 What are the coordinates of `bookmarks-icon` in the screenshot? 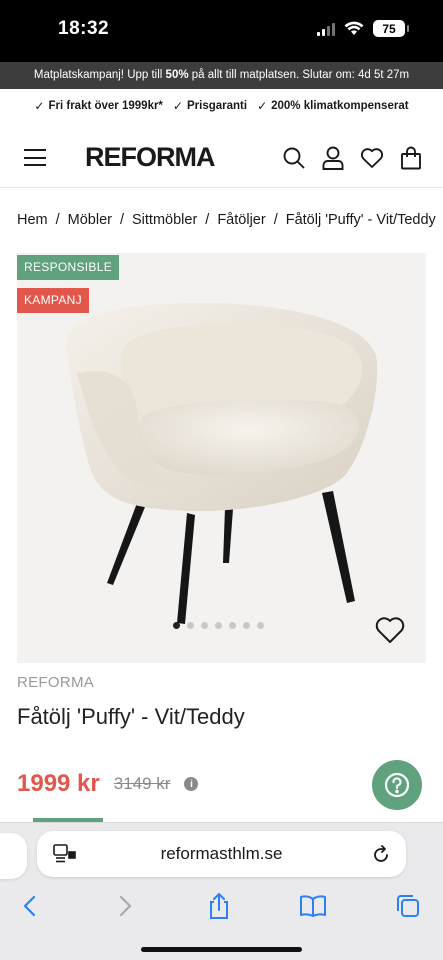 It's located at (313, 906).